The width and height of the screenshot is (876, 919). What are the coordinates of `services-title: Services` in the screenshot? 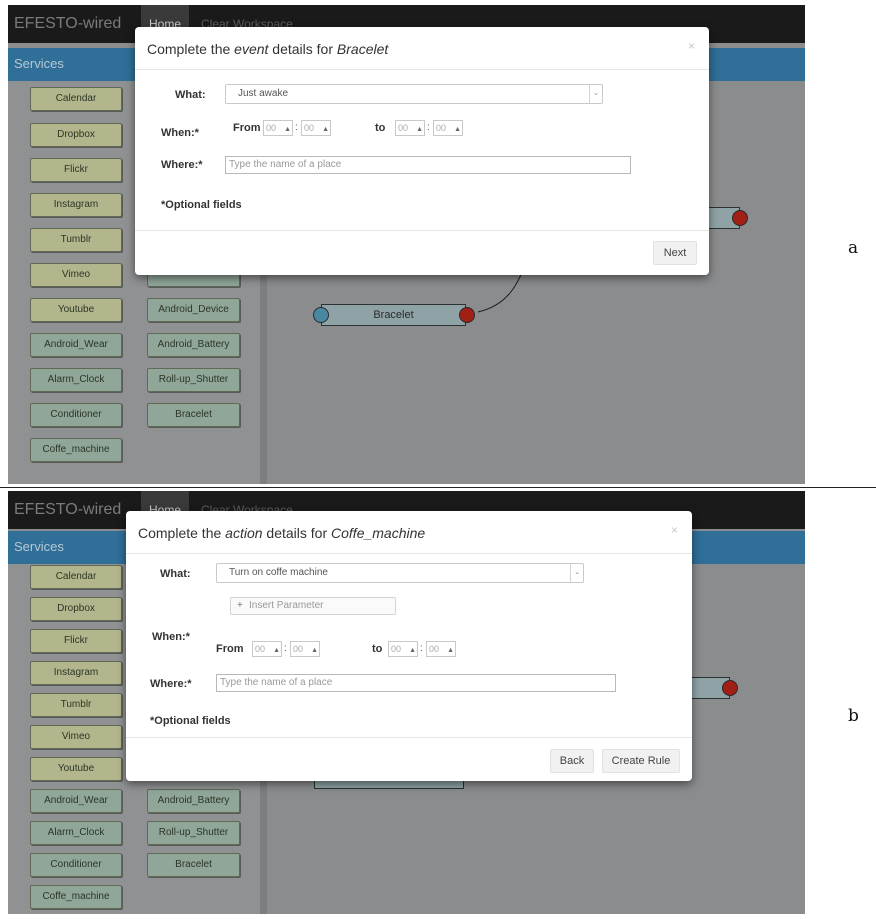 It's located at (39, 546).